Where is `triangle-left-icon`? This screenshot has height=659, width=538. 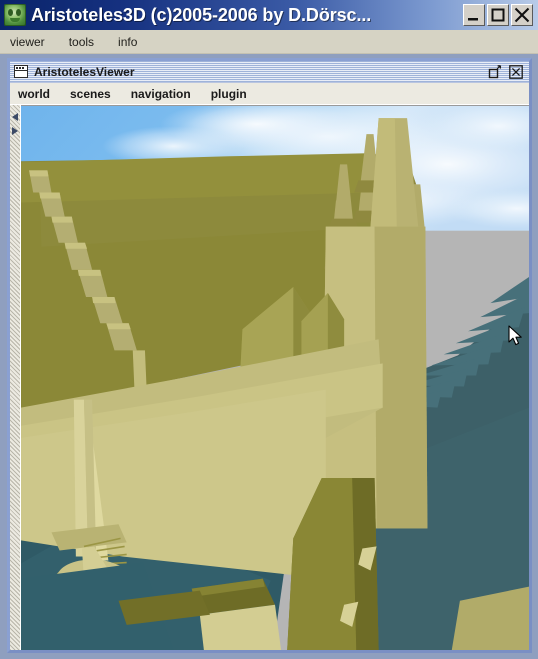 triangle-left-icon is located at coordinates (15, 117).